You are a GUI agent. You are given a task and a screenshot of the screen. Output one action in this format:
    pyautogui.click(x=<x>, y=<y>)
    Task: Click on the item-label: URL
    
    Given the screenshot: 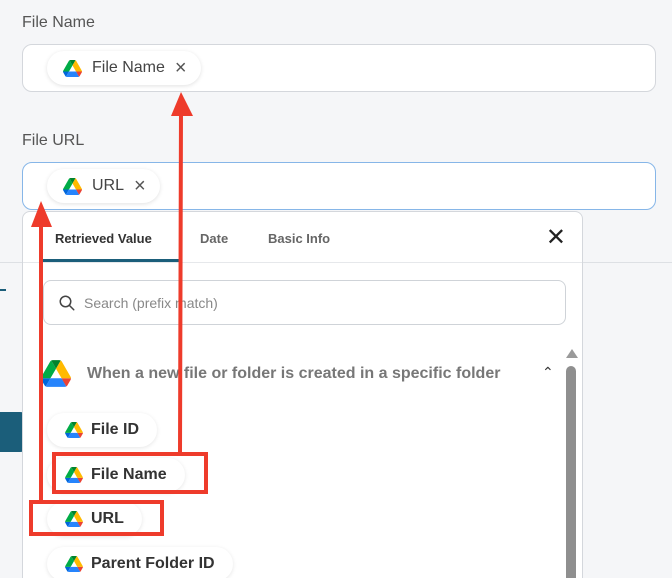 What is the action you would take?
    pyautogui.click(x=107, y=518)
    